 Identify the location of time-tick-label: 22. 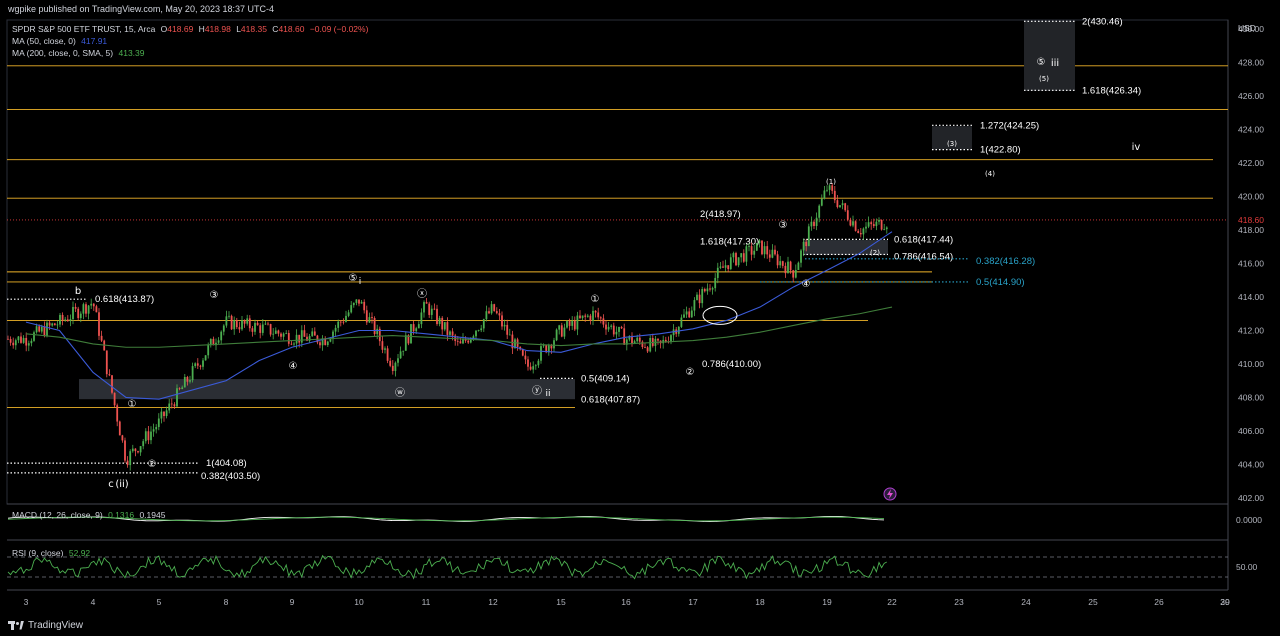
(892, 602).